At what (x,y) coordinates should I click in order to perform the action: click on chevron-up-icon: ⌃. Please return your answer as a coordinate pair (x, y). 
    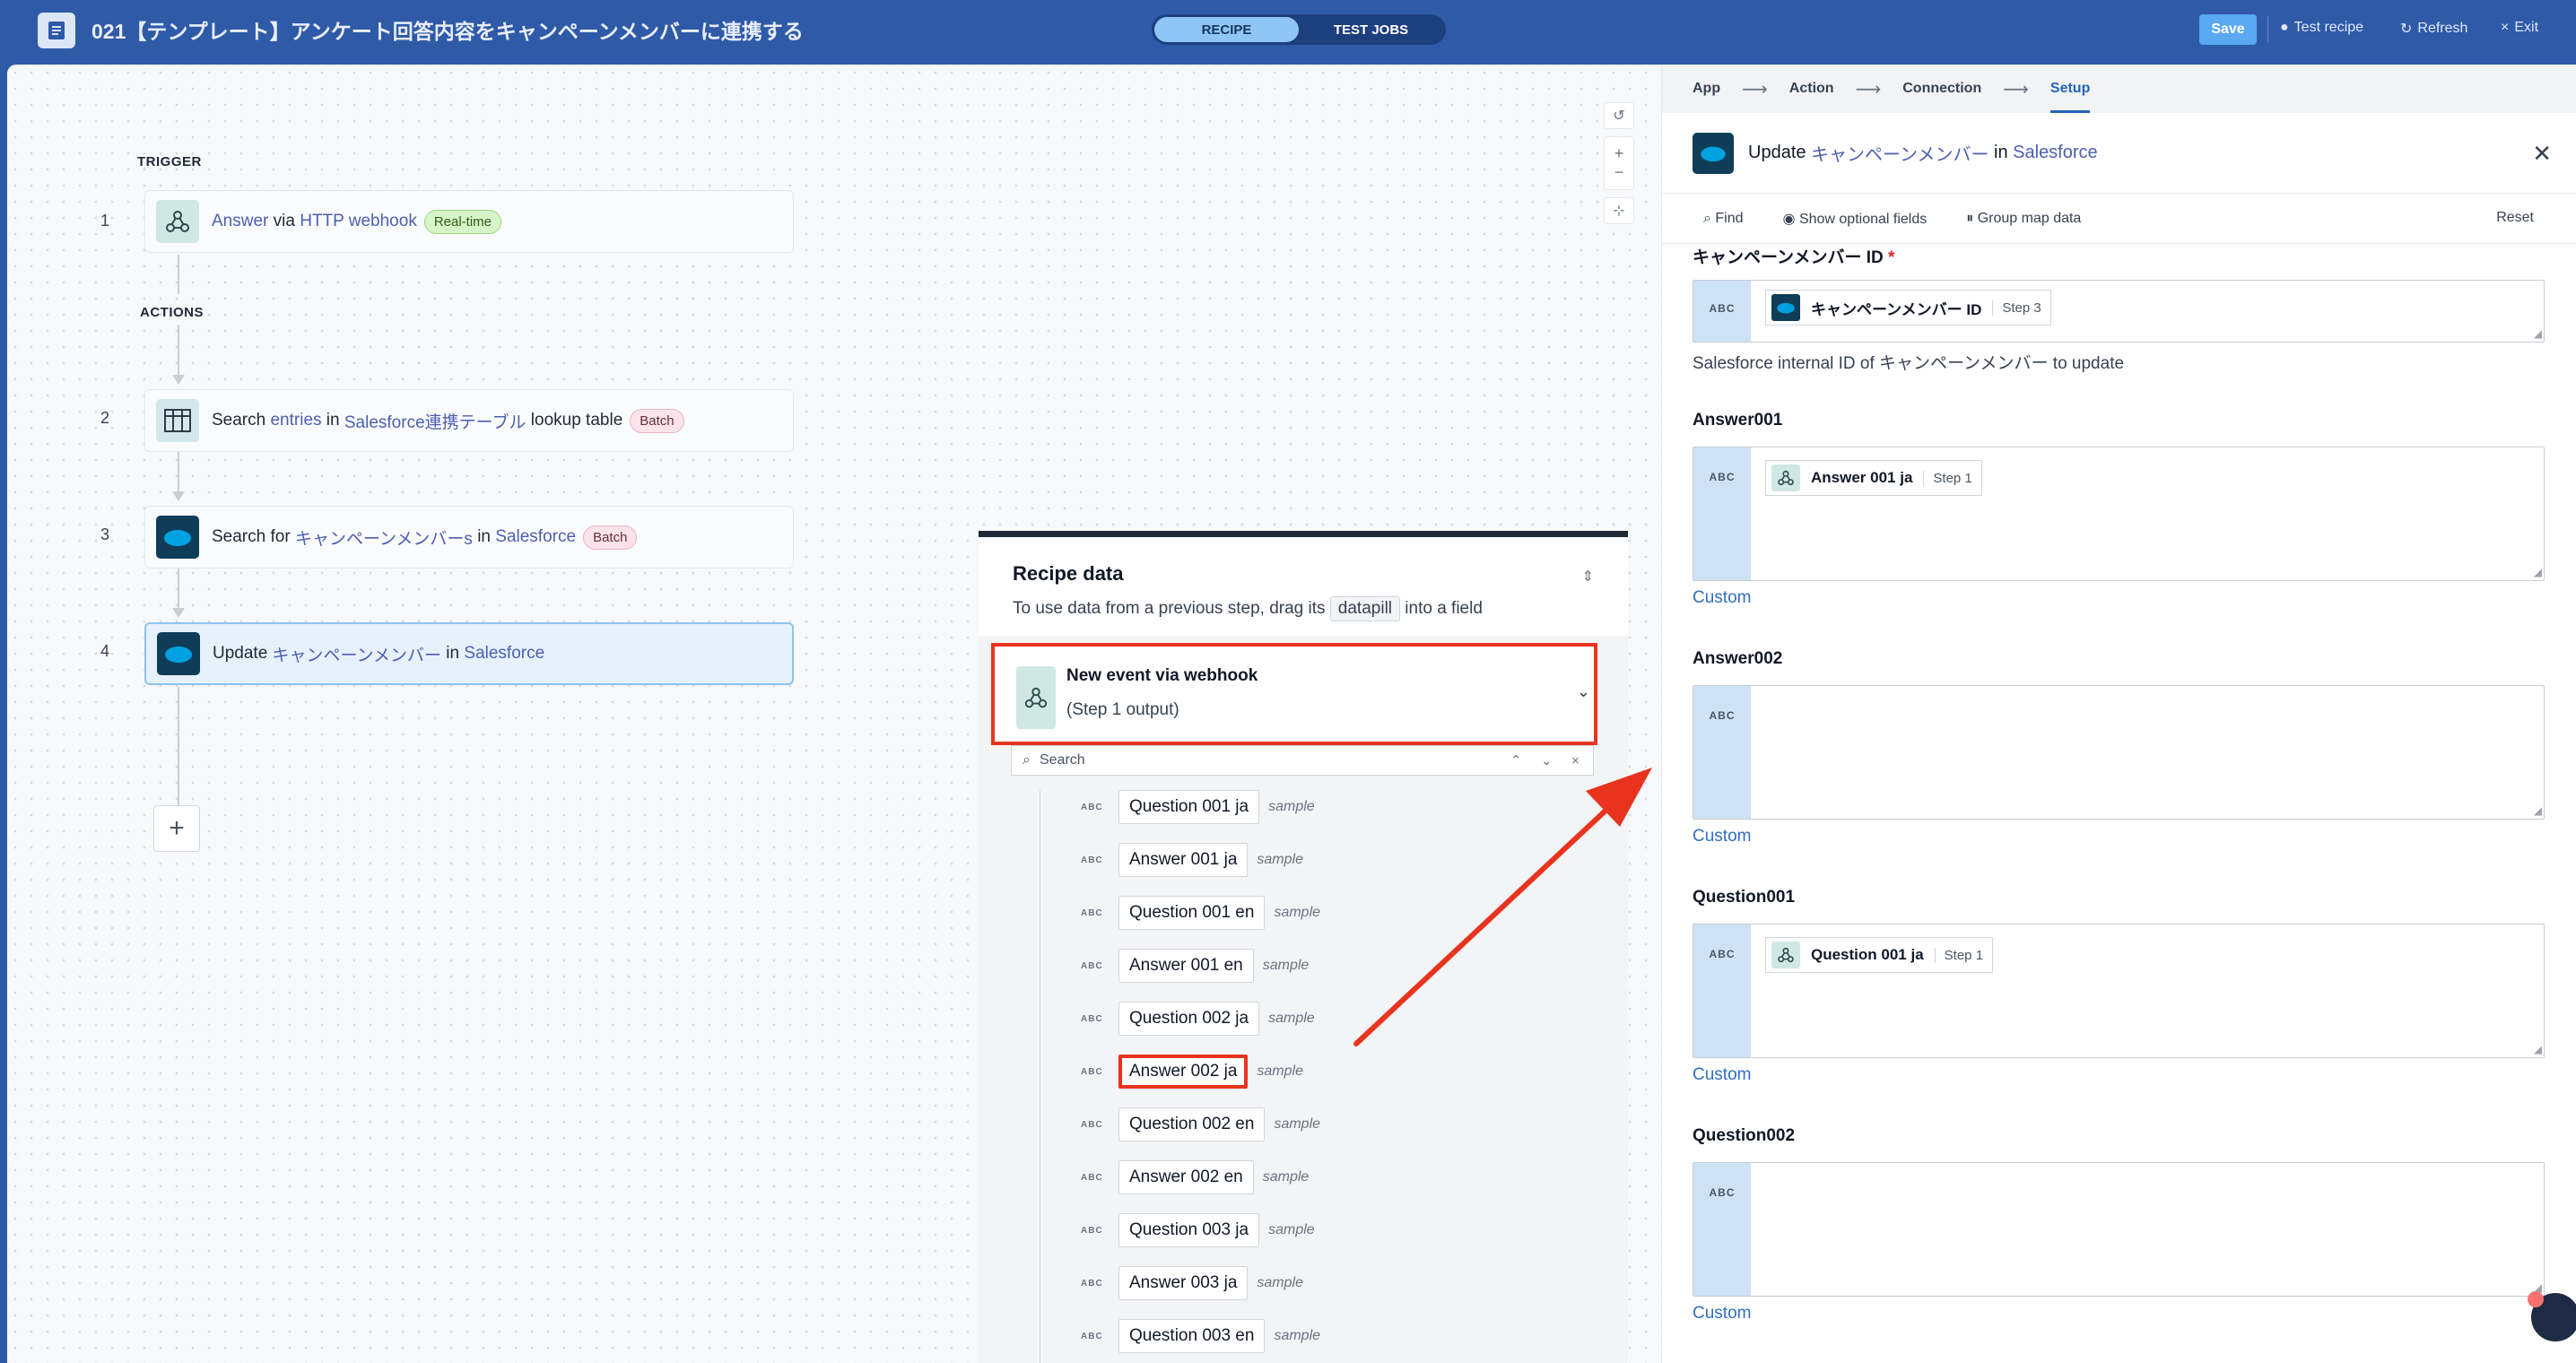
    Looking at the image, I should click on (1516, 760).